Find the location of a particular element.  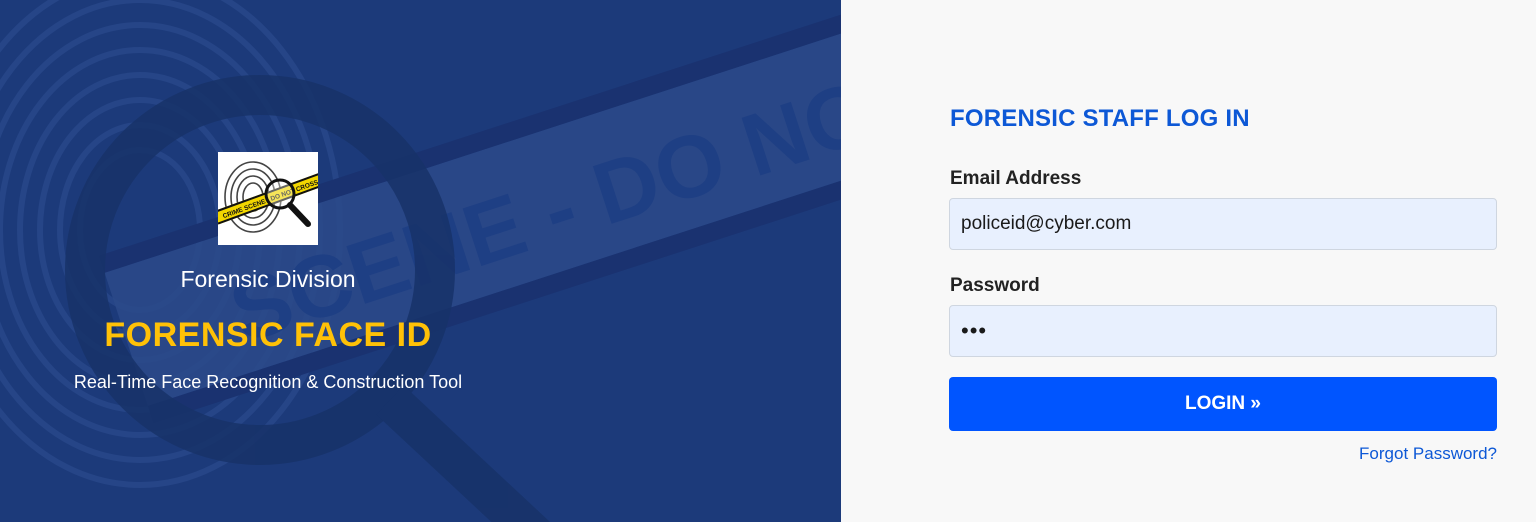

password-field is located at coordinates (1223, 331).